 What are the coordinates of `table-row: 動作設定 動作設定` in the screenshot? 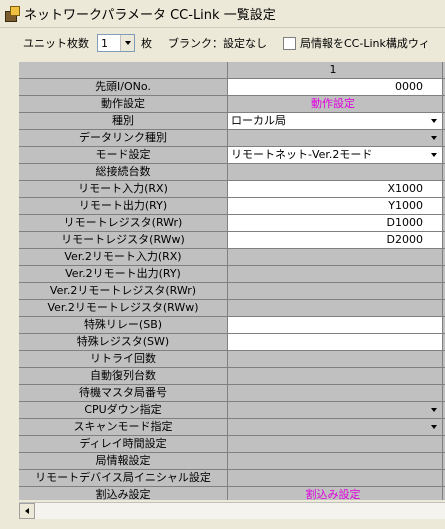 It's located at (232, 104).